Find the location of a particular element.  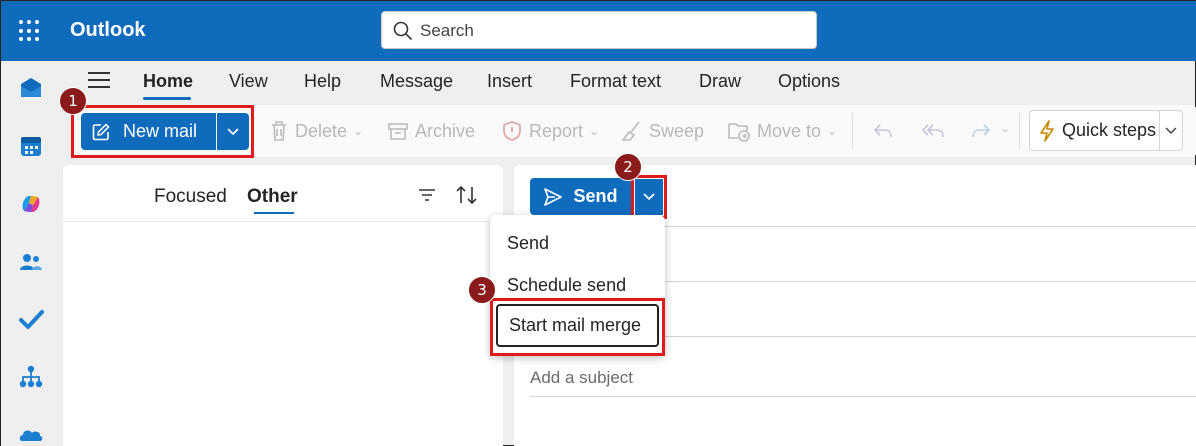

app-launcher-icon is located at coordinates (30, 31).